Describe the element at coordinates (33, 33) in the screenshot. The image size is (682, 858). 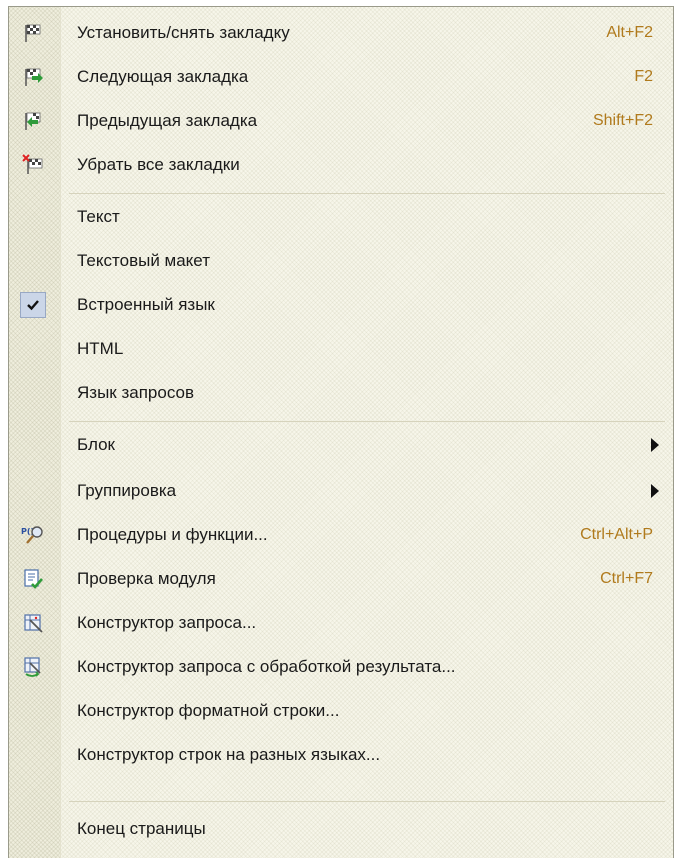
I see `bookmark-flag-icon` at that location.